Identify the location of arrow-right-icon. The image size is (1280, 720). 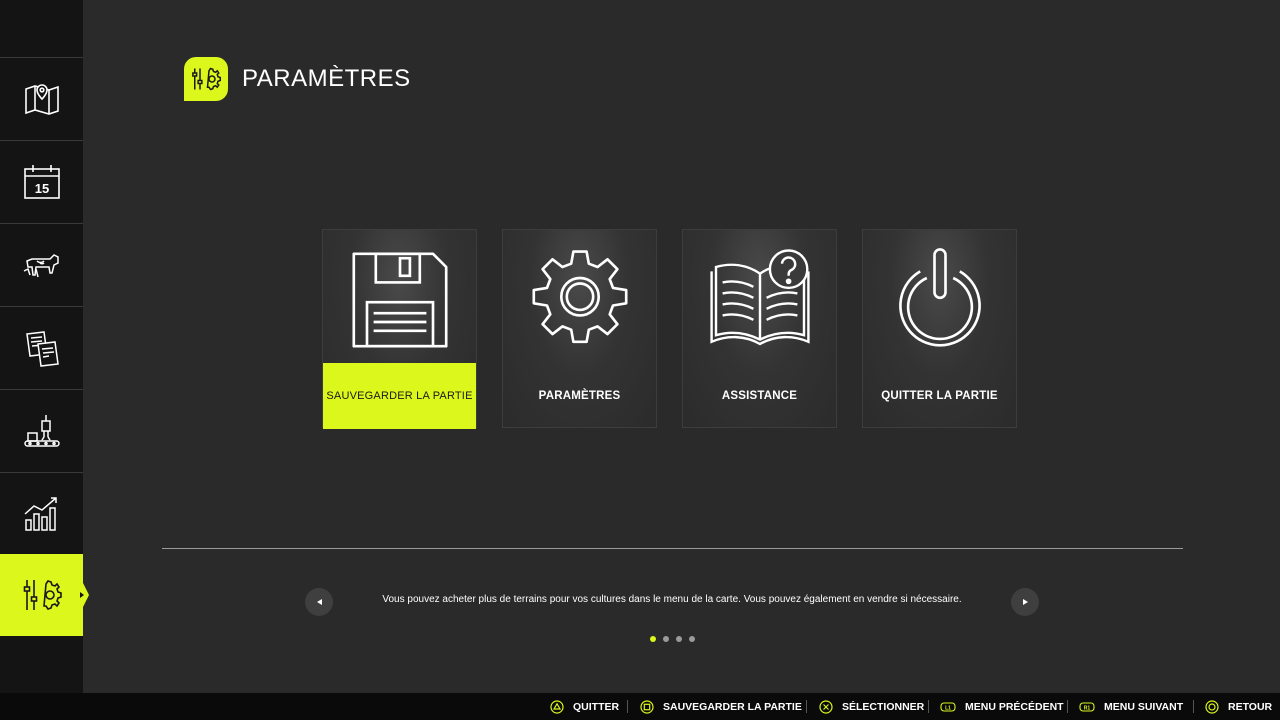
(1025, 602).